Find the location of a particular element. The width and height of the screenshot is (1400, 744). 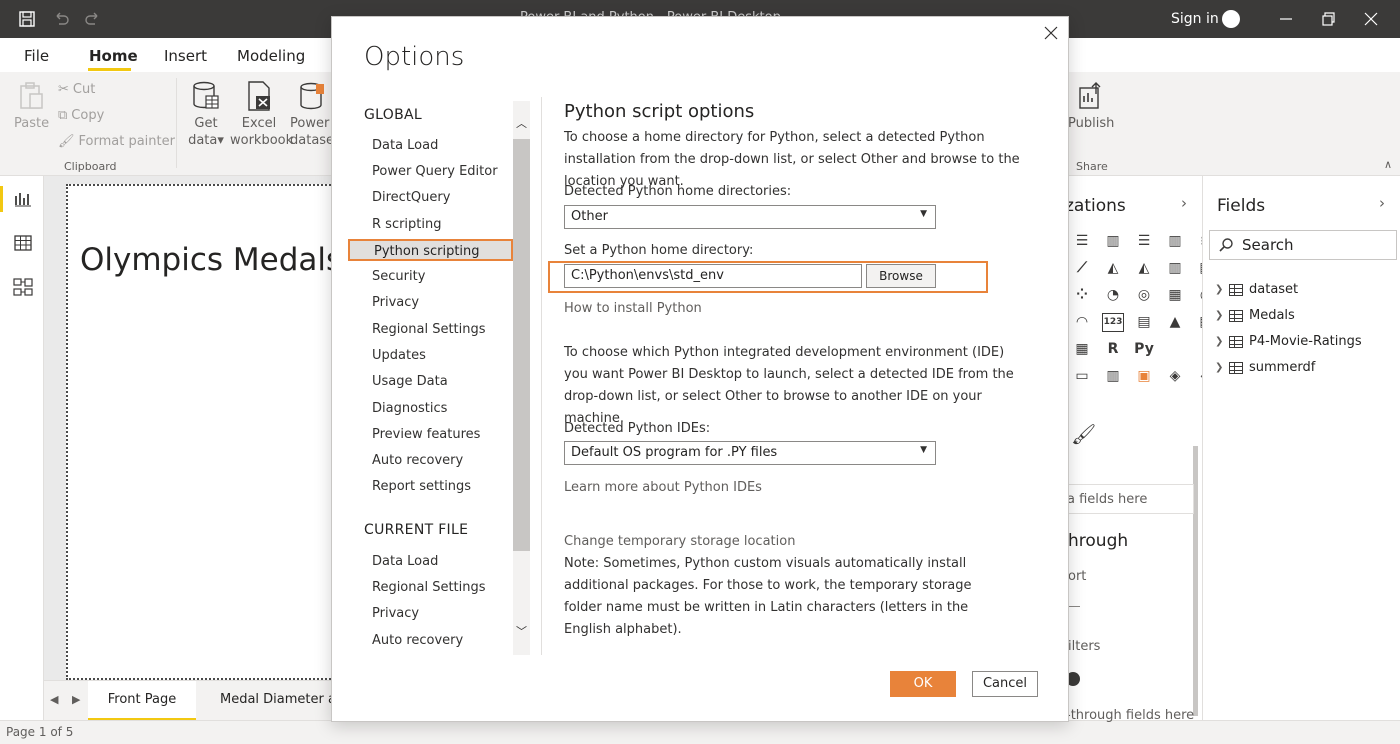

next-page-icon: ▶ is located at coordinates (76, 699).